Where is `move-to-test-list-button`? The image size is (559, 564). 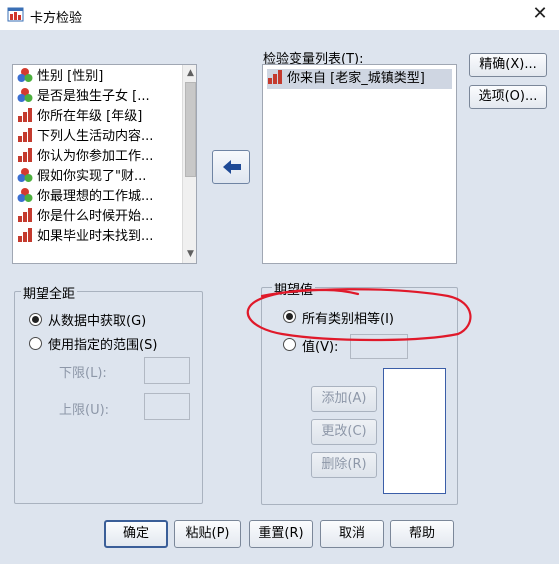
move-to-test-list-button is located at coordinates (231, 167).